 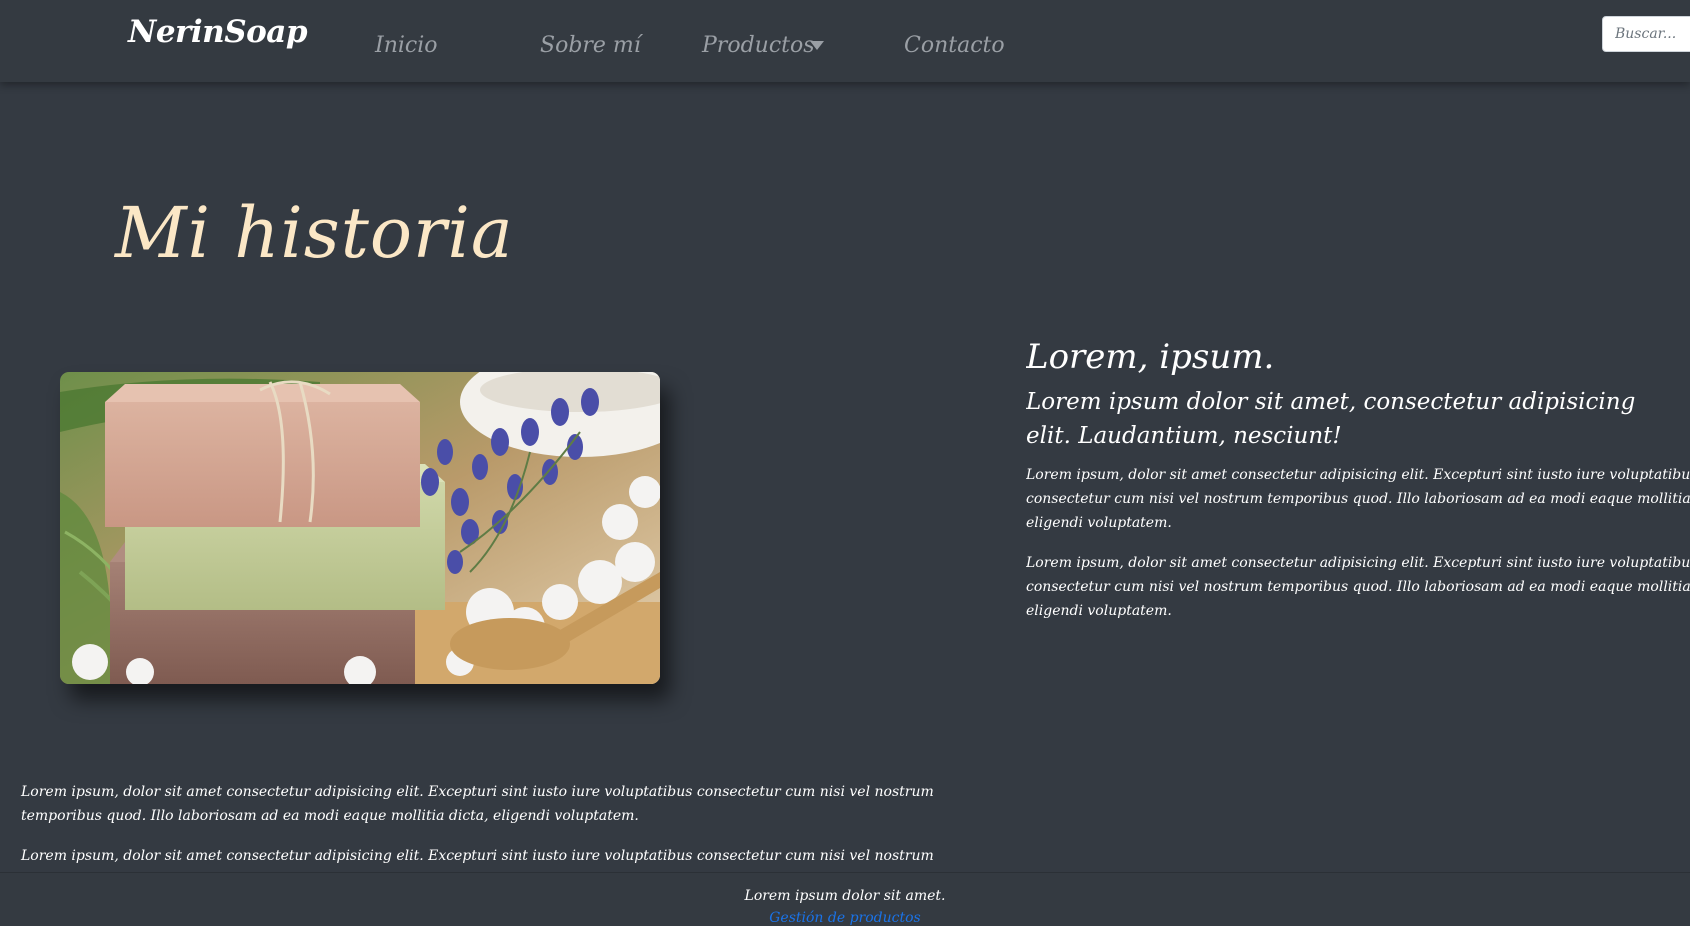 I want to click on brand-logo: NerinSoap, so click(x=218, y=32).